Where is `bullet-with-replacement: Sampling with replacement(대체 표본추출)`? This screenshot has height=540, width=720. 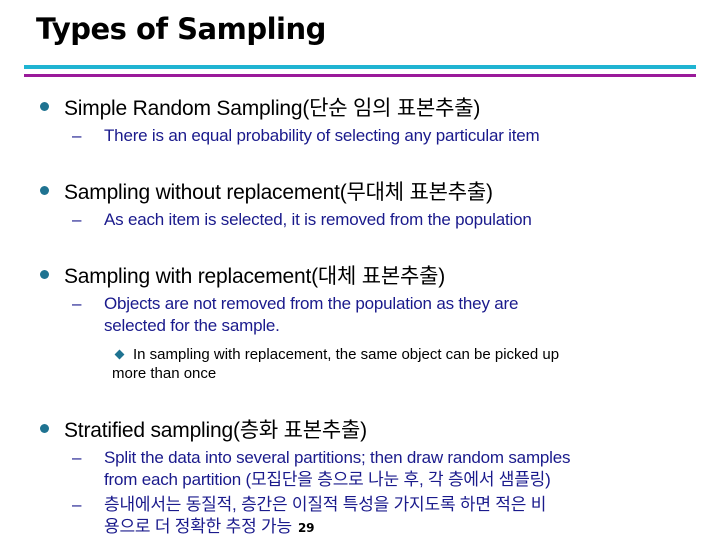 bullet-with-replacement: Sampling with replacement(대체 표본추출) is located at coordinates (255, 276).